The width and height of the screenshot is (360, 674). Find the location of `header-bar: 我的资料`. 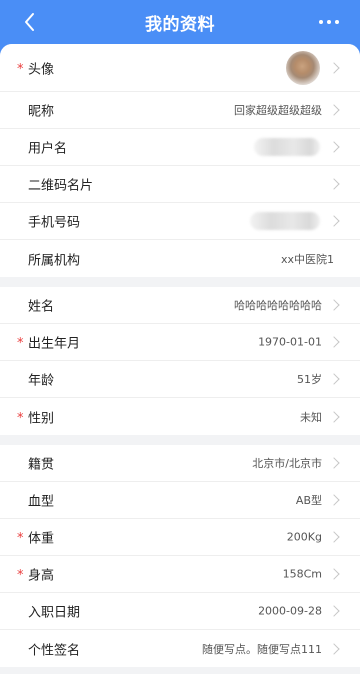

header-bar: 我的资料 is located at coordinates (180, 22).